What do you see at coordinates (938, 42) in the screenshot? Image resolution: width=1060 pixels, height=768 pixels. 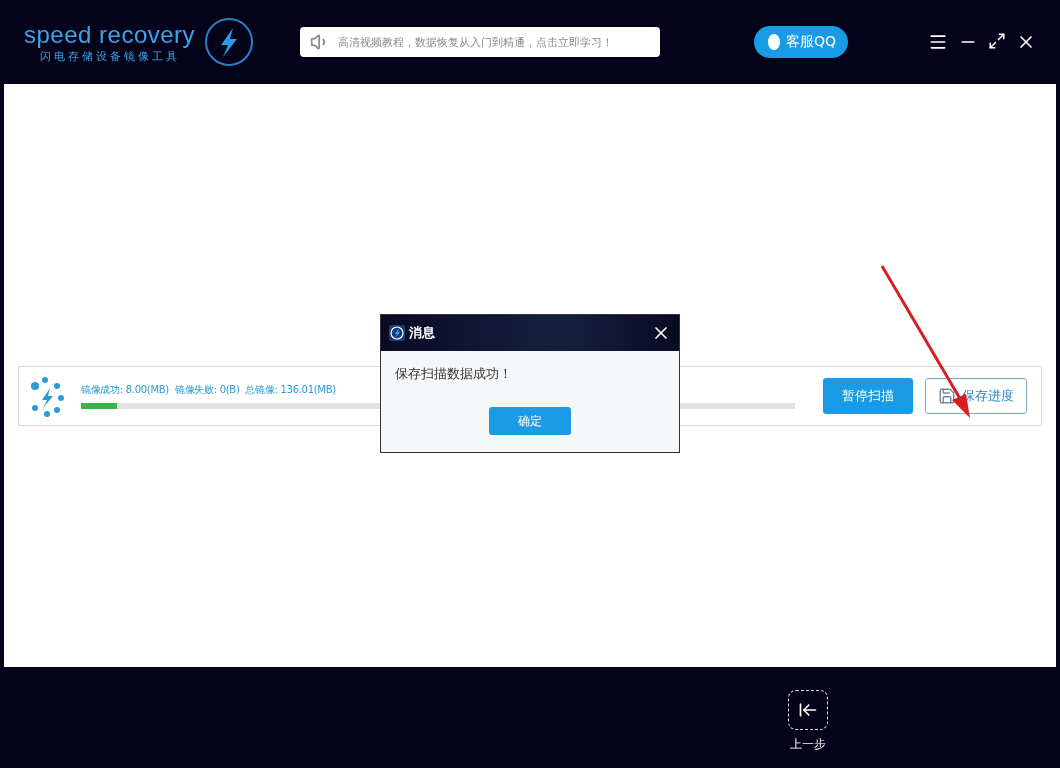 I see `menu-icon` at bounding box center [938, 42].